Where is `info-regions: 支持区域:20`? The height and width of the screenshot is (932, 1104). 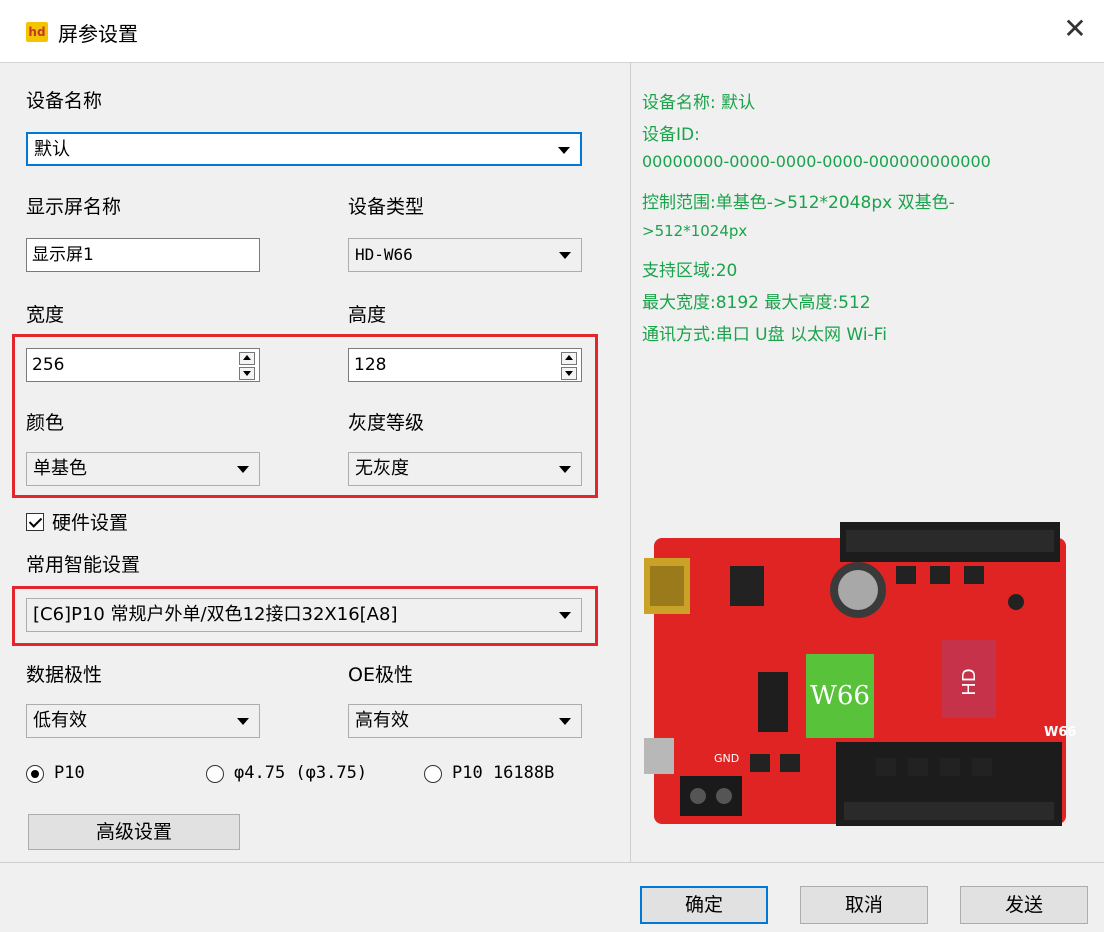
info-regions: 支持区域:20 is located at coordinates (690, 271).